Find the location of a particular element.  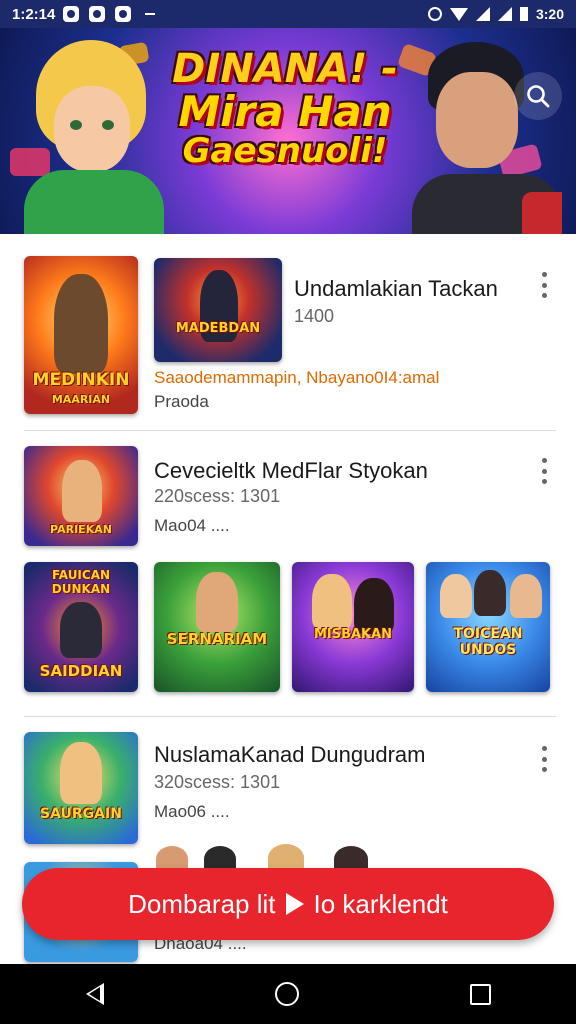

thumbnail-caption: PARIEKAN is located at coordinates (81, 529).